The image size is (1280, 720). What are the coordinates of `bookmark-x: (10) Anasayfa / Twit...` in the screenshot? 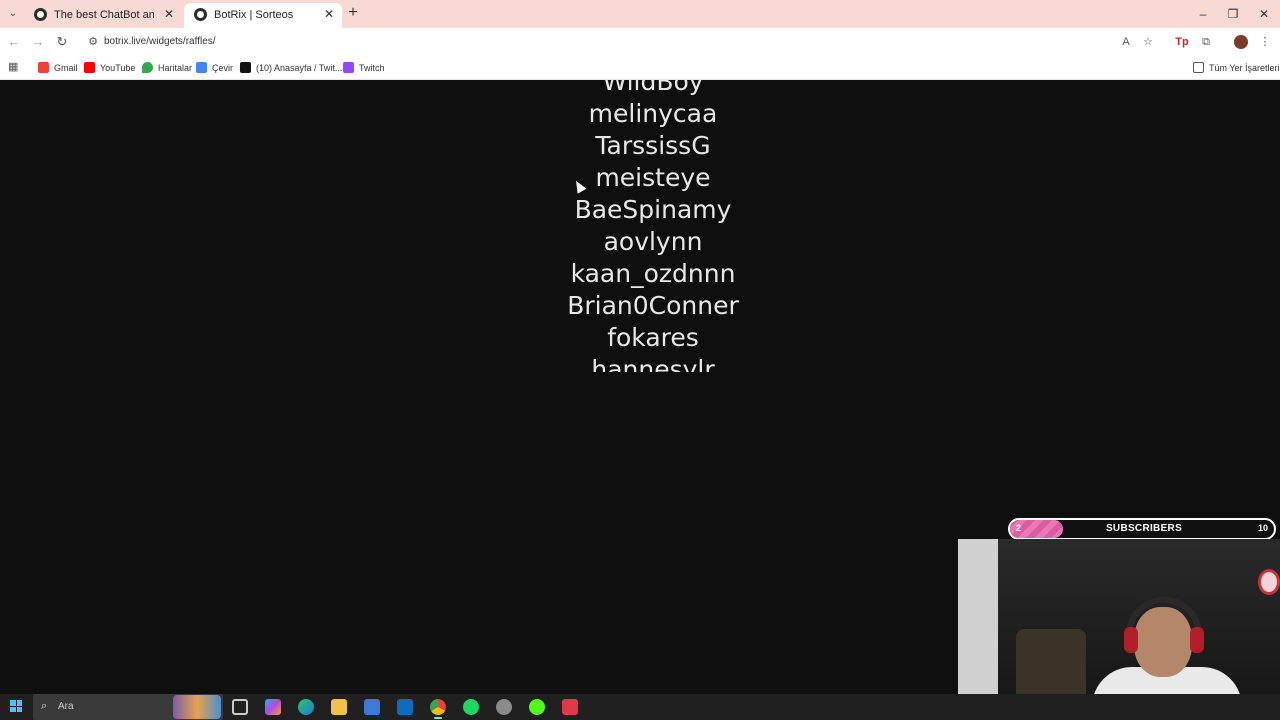 It's located at (291, 68).